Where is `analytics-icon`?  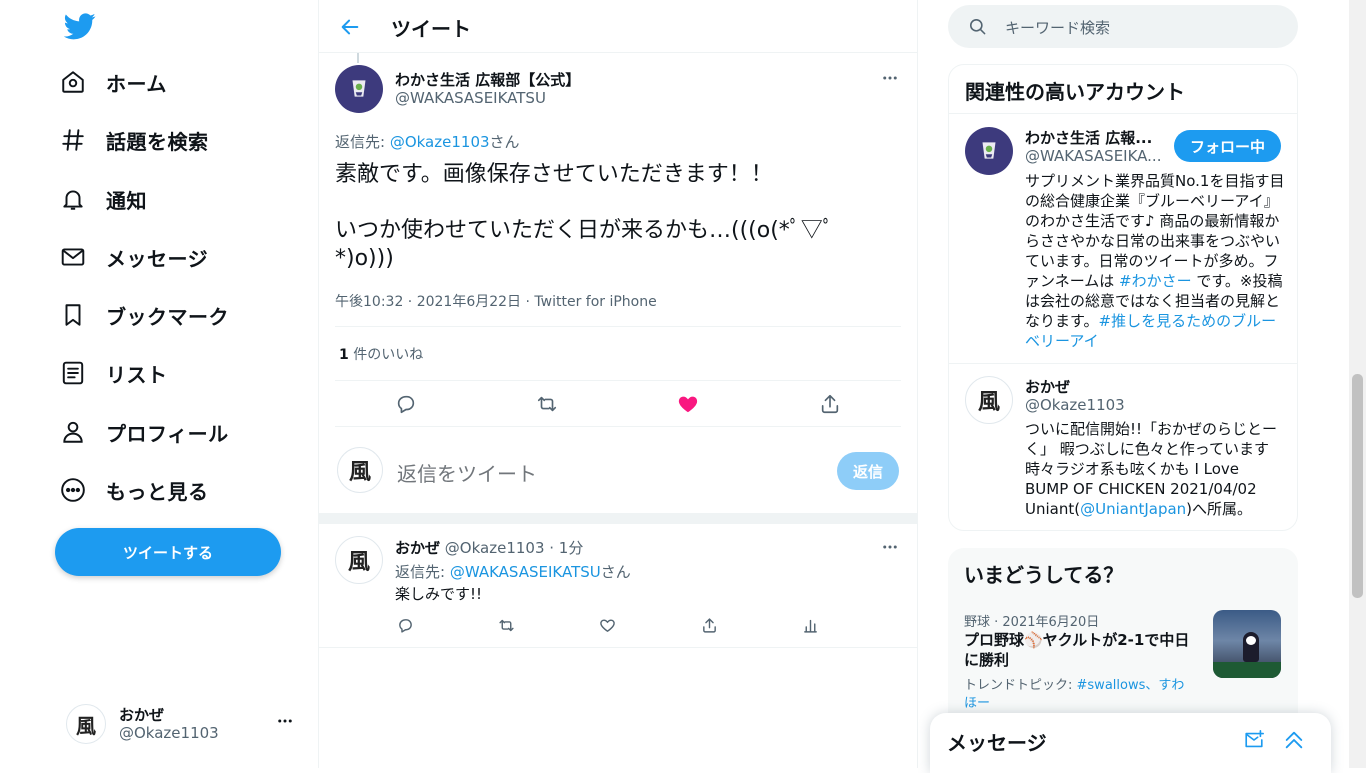 analytics-icon is located at coordinates (810, 625).